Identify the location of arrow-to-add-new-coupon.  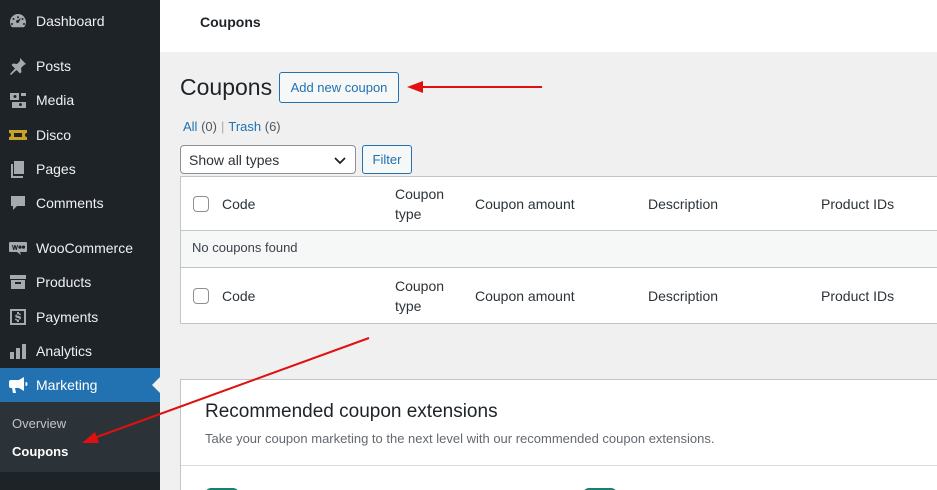
(474, 87).